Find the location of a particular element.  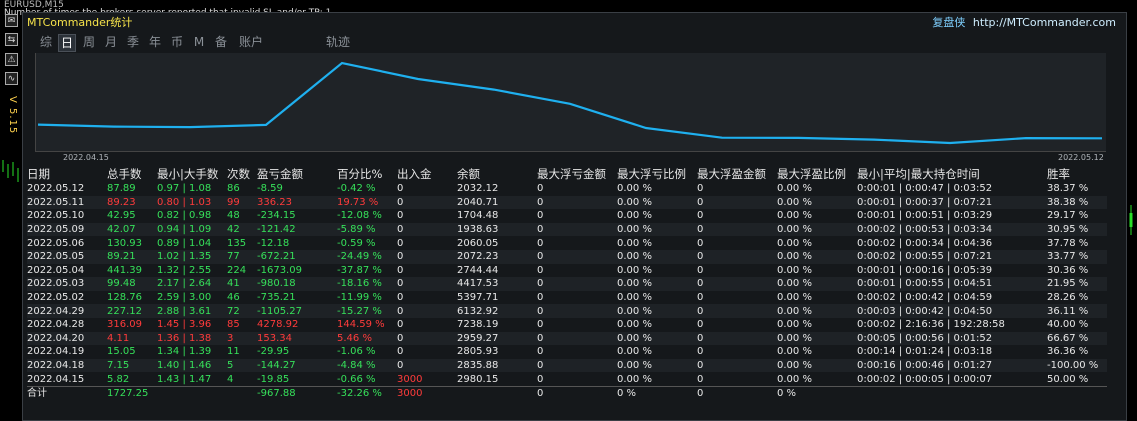

x-start-label: 2022.04.15 is located at coordinates (86, 157).